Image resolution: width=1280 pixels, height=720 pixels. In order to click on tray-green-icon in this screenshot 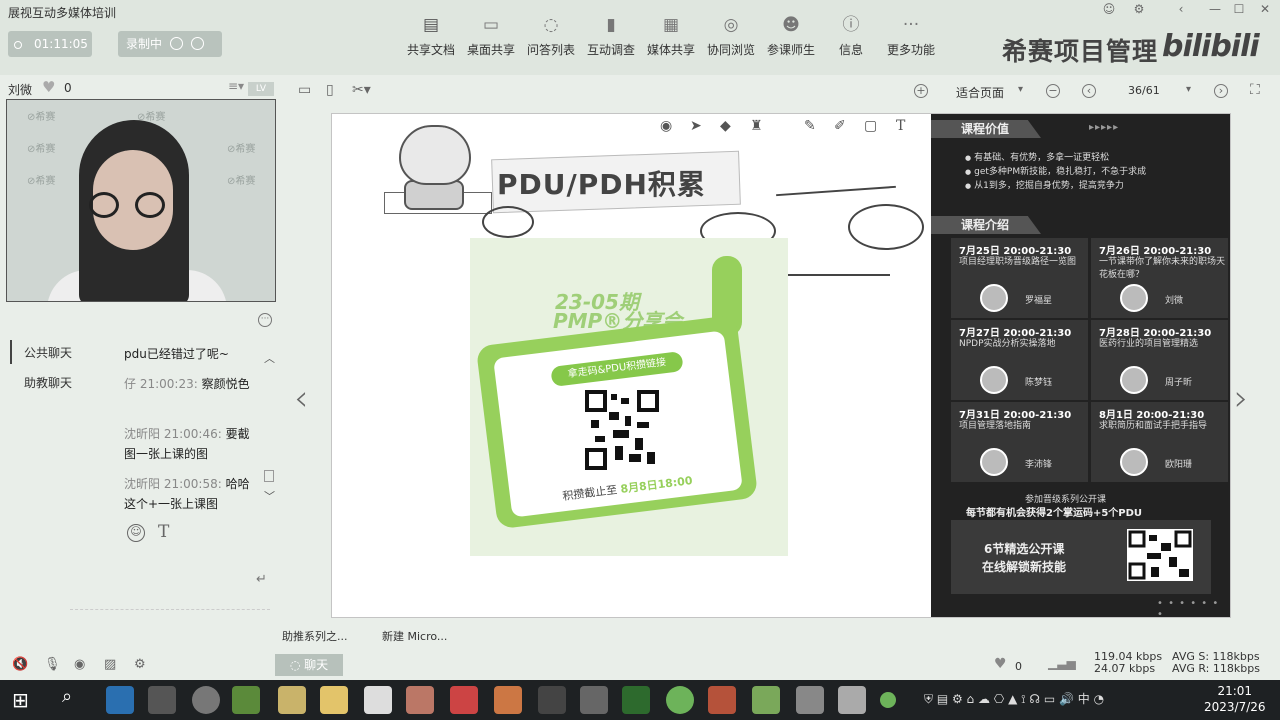, I will do `click(888, 700)`.